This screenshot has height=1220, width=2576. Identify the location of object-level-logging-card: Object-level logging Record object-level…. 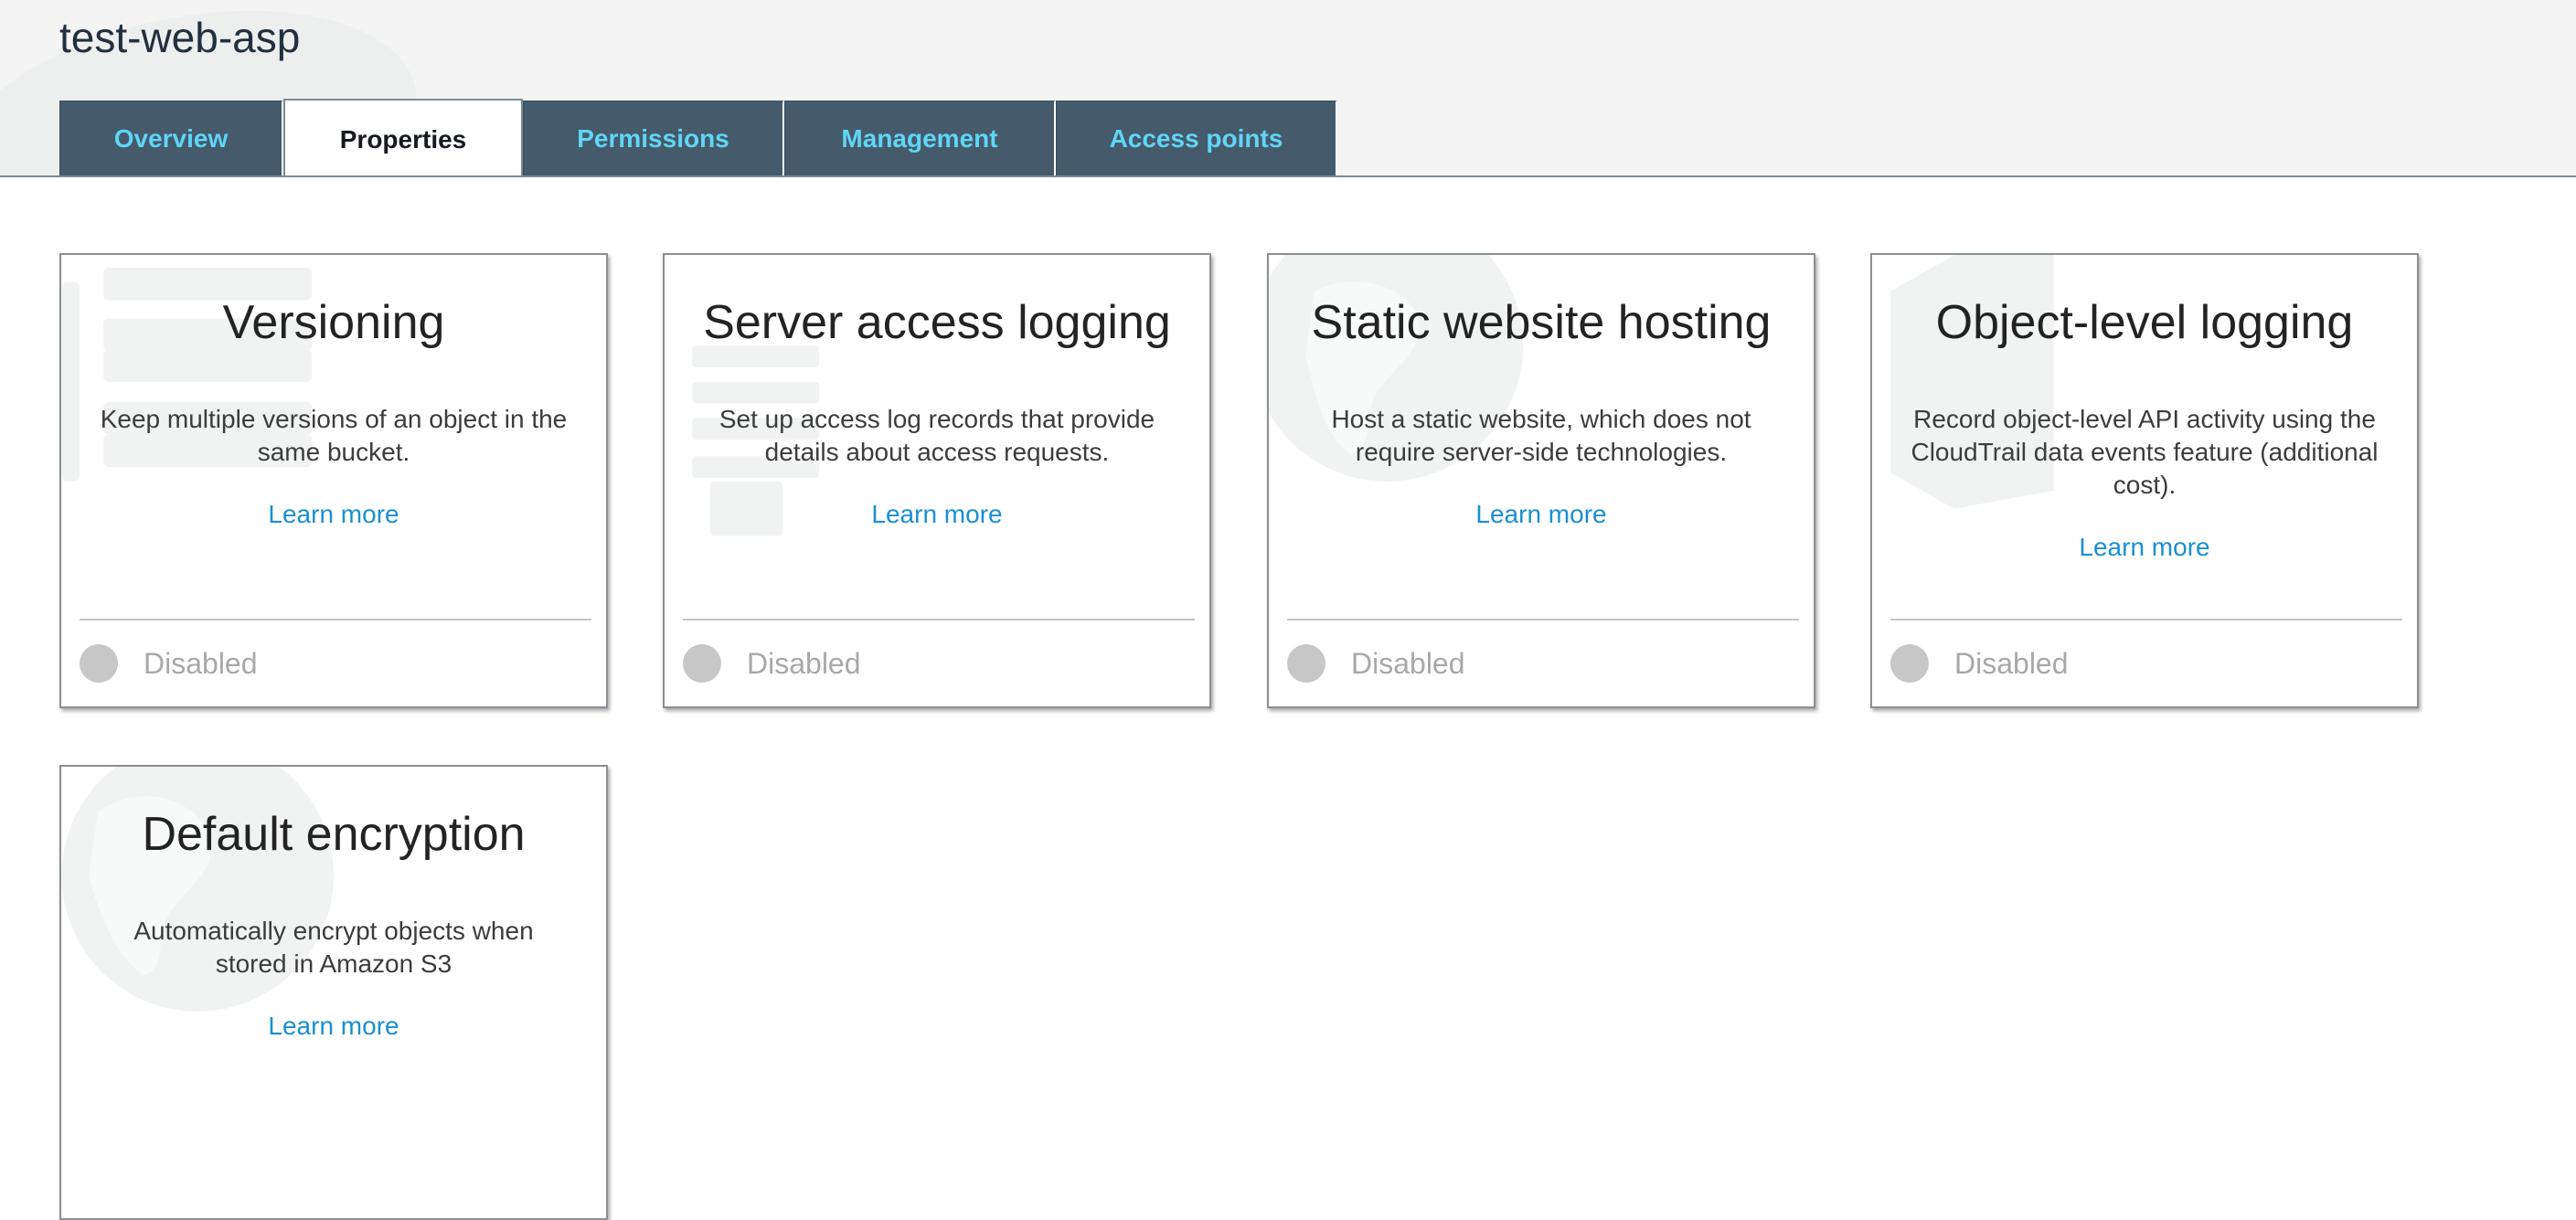
(2144, 480).